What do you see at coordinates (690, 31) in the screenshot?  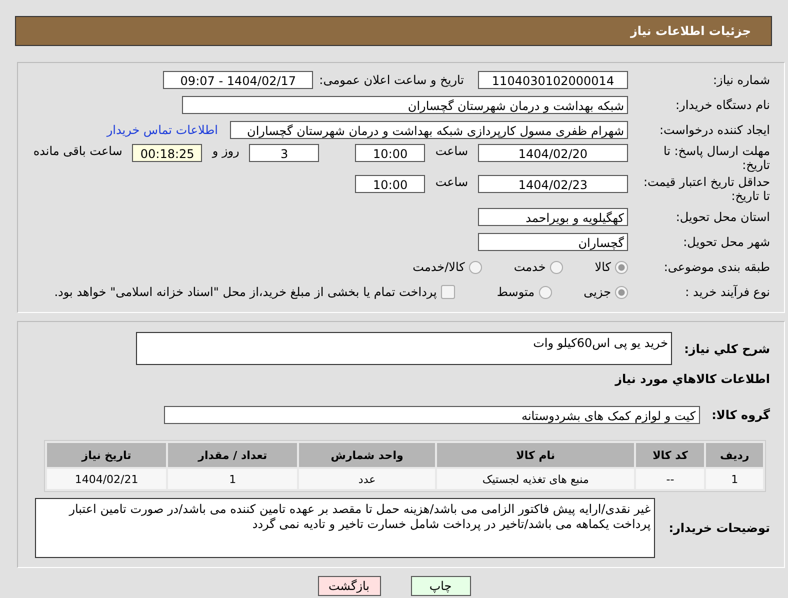 I see `header-title: جزئیات اطلاعات نیاز` at bounding box center [690, 31].